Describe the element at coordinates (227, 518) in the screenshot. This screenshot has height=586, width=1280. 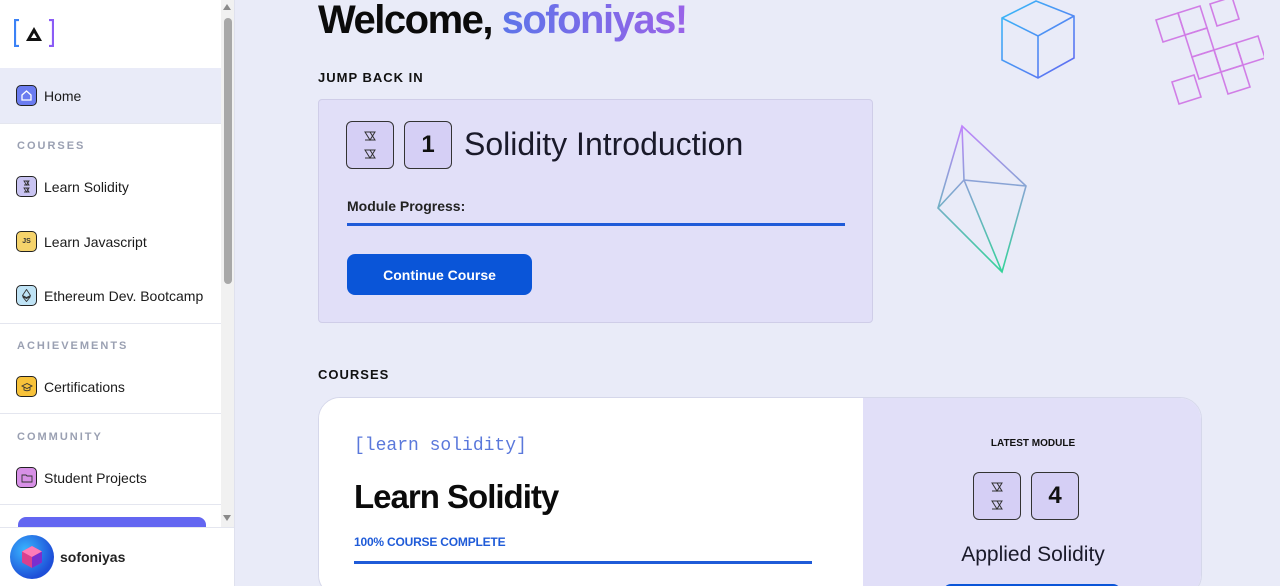
I see `scroll-down-arrow-icon` at that location.